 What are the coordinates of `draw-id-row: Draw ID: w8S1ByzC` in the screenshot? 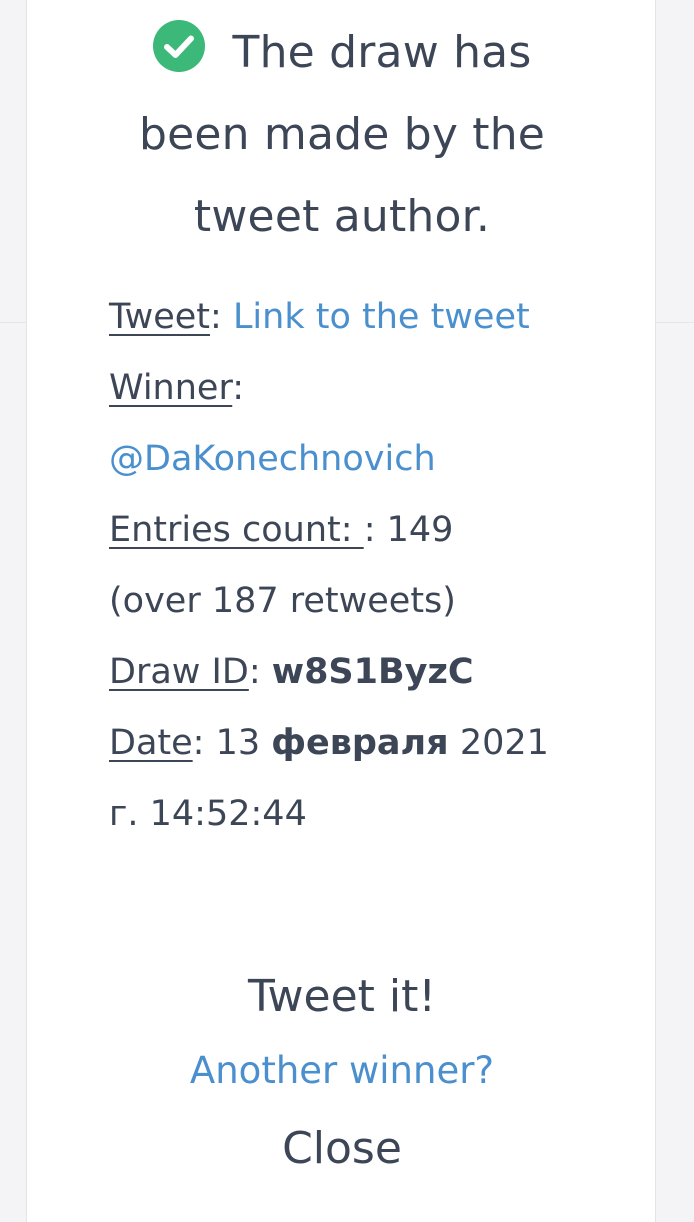 It's located at (291, 672).